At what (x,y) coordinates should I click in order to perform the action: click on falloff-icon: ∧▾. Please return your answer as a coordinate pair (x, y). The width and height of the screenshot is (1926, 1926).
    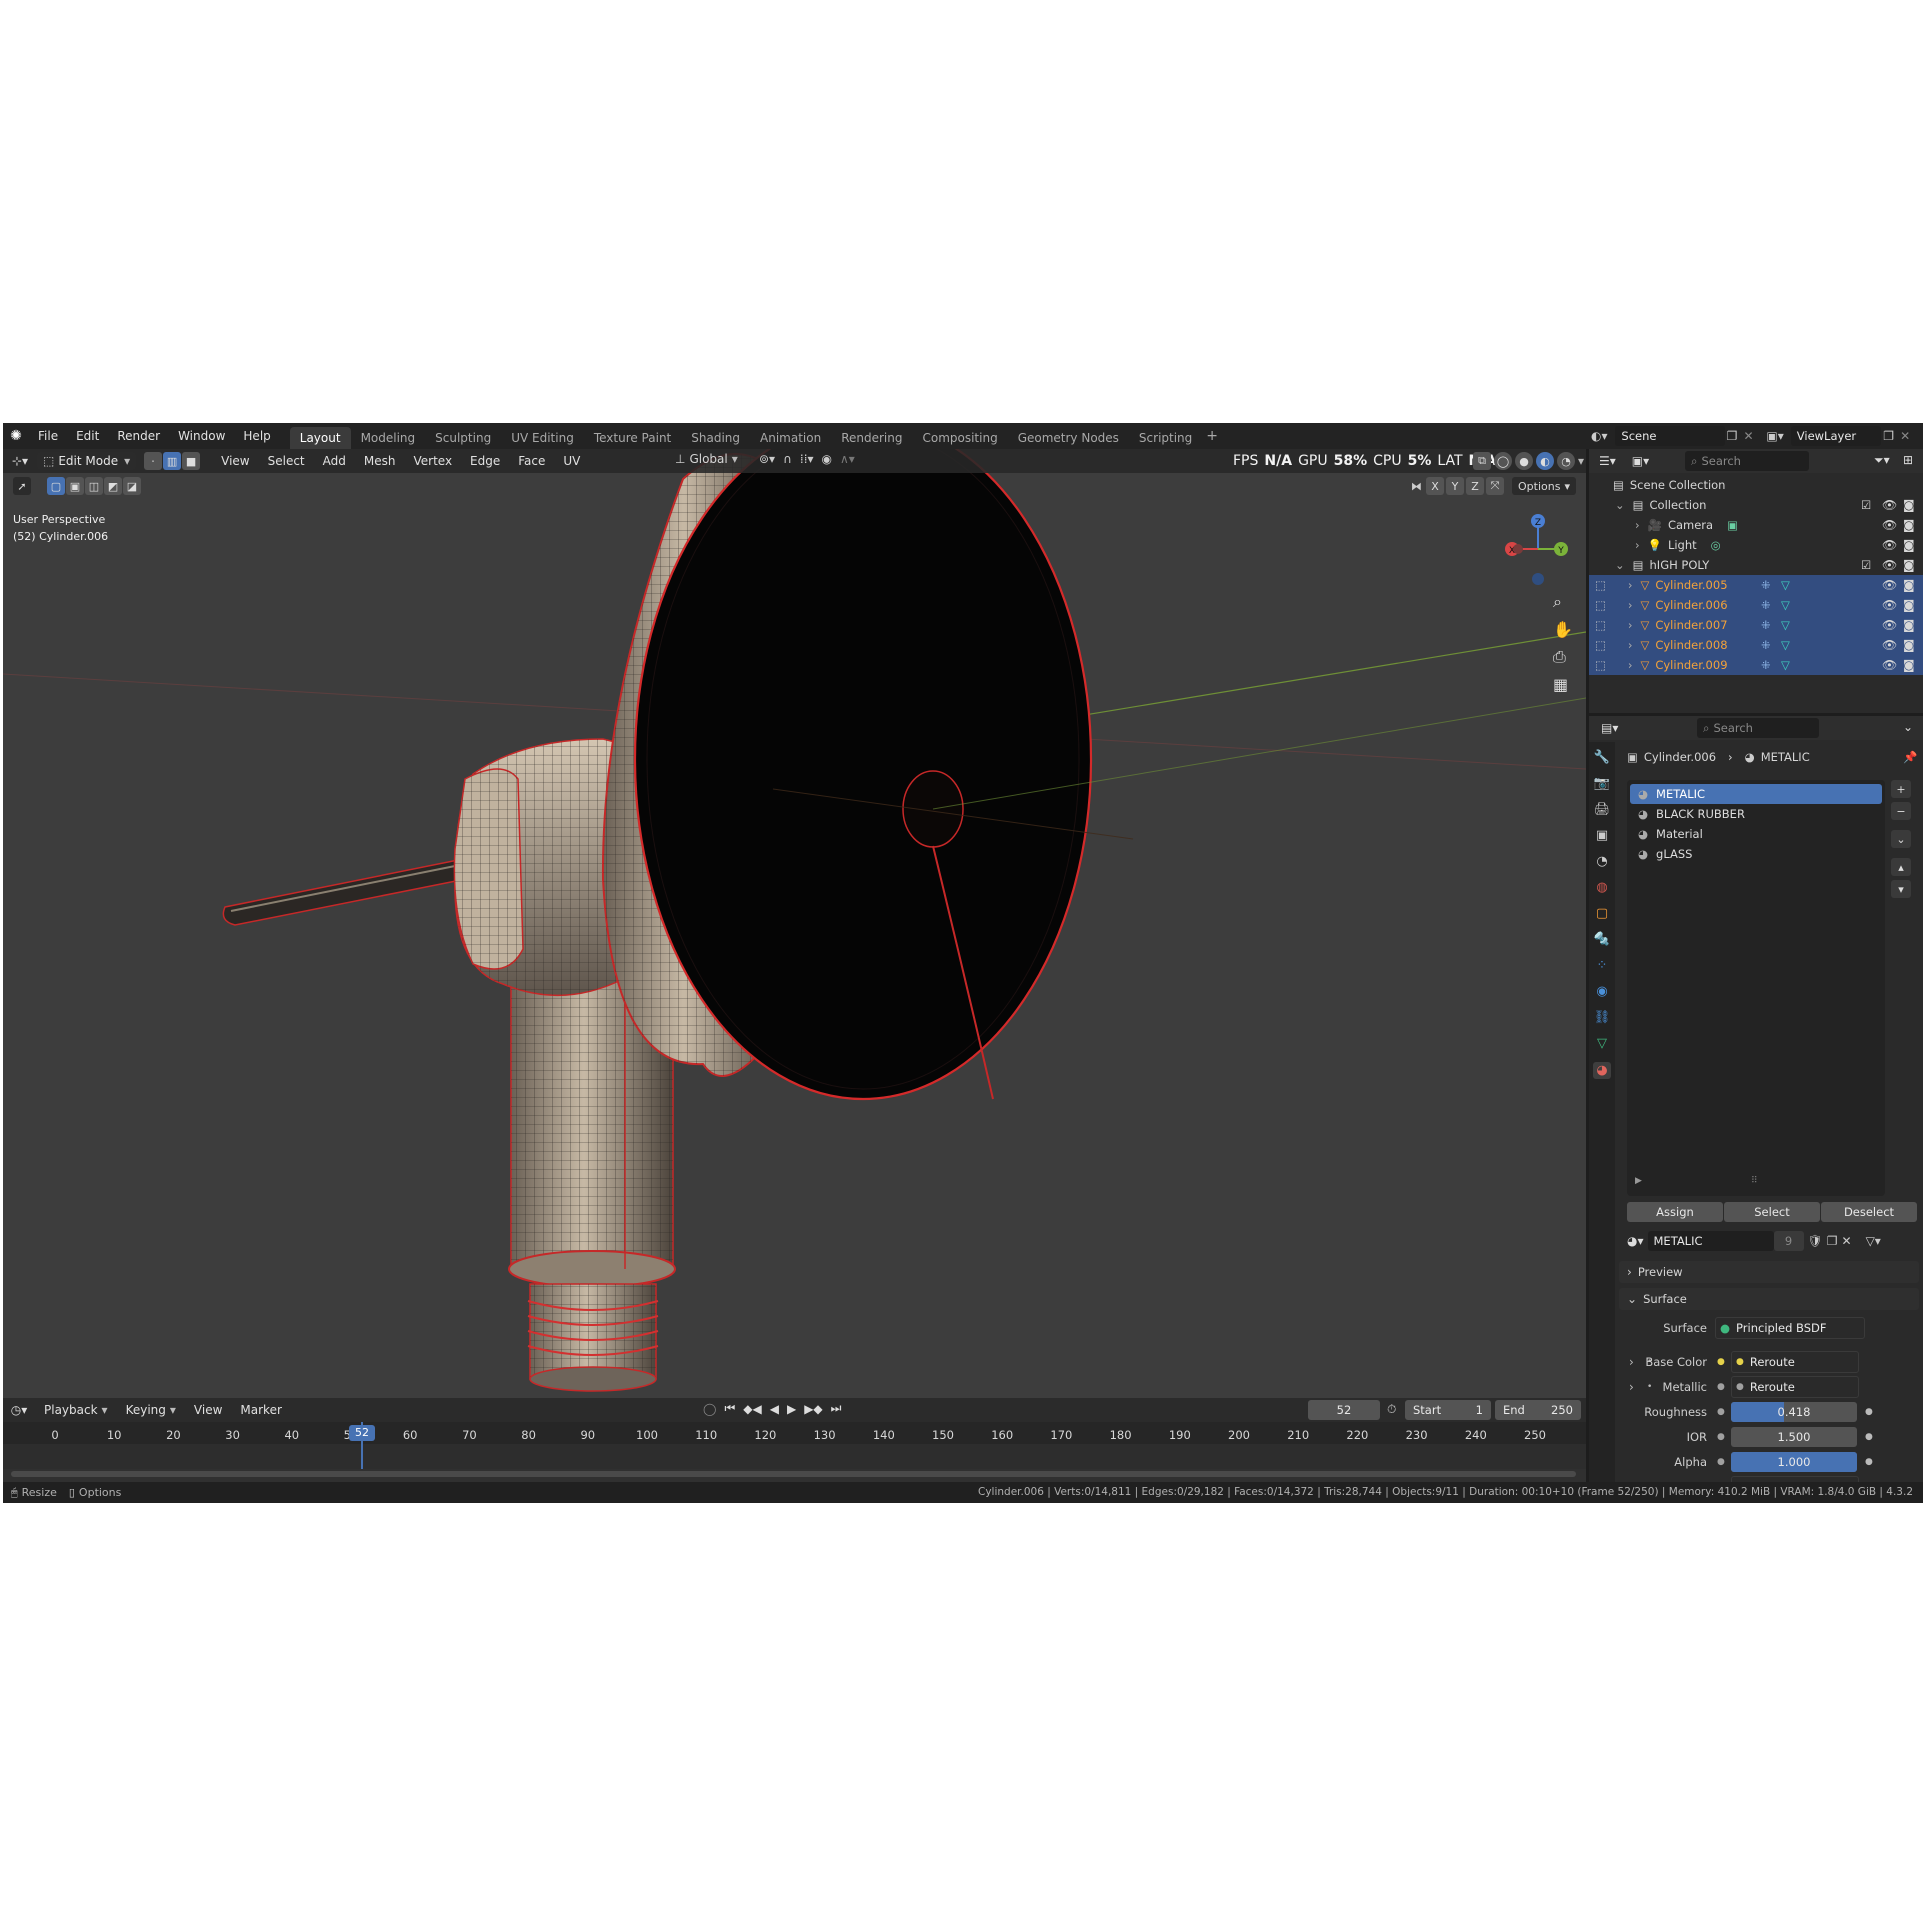
    Looking at the image, I should click on (847, 459).